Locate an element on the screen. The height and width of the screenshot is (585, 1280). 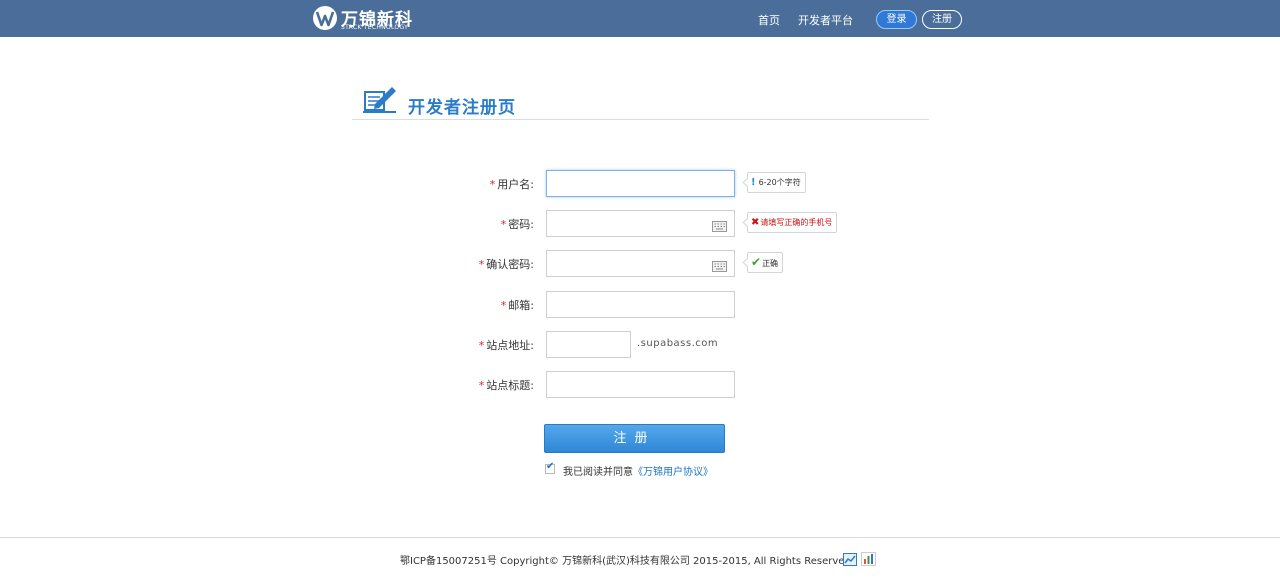
agree-text: 我已阅读并同意《万锦用户协议》 is located at coordinates (638, 472).